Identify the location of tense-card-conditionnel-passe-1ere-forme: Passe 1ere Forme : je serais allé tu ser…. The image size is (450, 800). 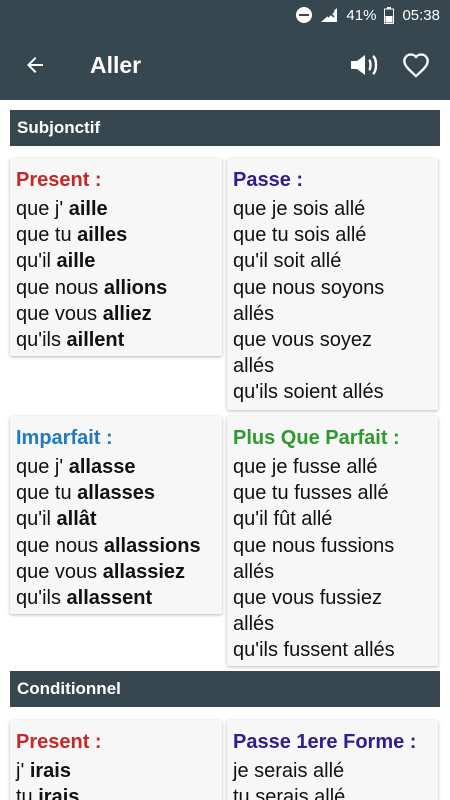
(332, 760).